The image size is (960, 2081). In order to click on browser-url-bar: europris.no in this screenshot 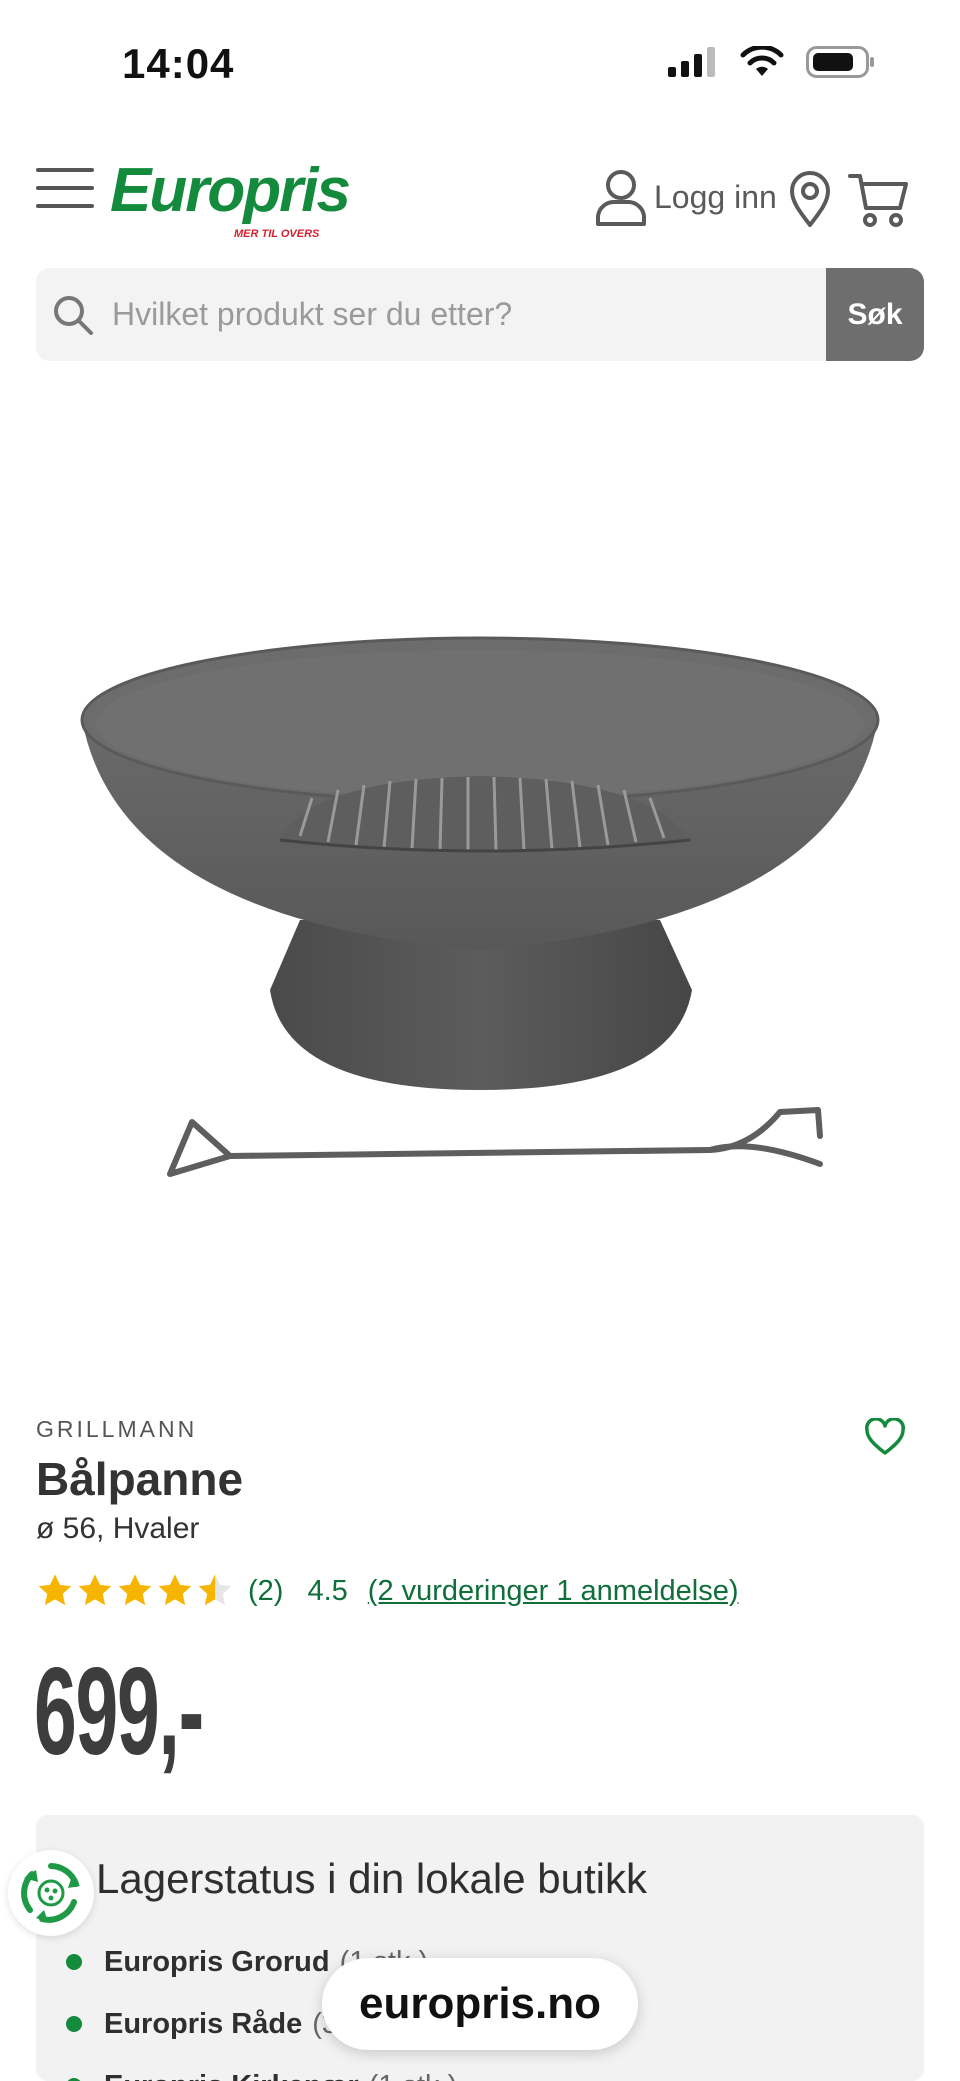, I will do `click(480, 2004)`.